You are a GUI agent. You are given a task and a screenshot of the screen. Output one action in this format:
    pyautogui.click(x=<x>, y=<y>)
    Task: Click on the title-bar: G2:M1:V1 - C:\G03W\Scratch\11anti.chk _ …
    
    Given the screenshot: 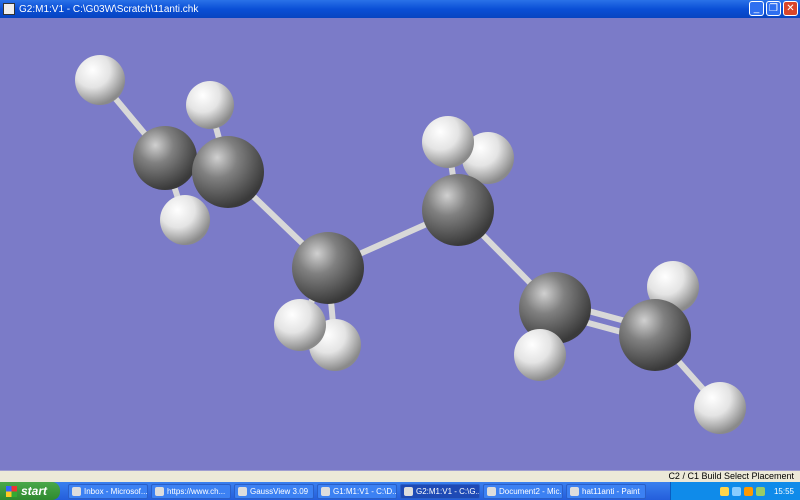 What is the action you would take?
    pyautogui.click(x=400, y=9)
    